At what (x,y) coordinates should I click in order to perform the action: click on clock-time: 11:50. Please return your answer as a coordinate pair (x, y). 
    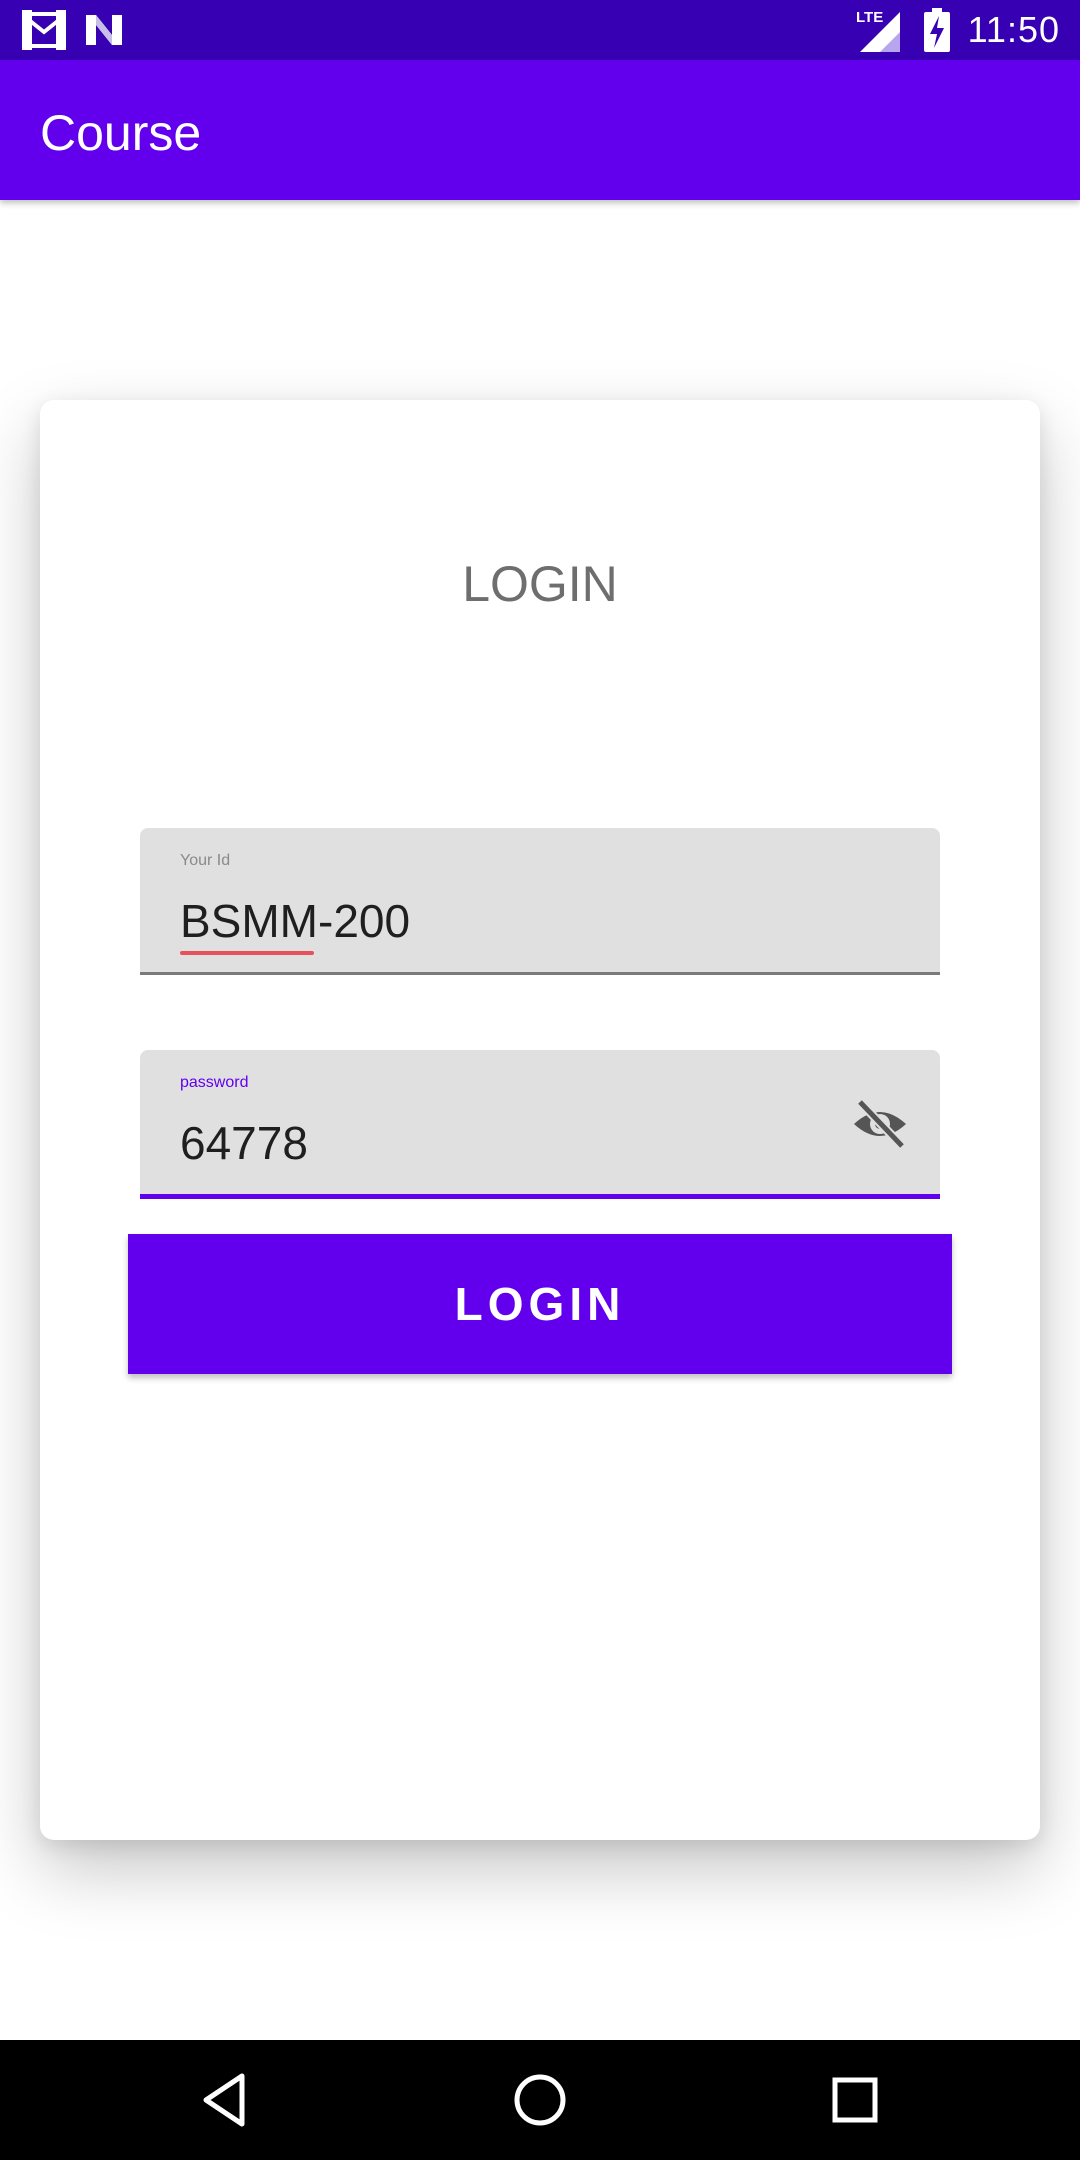
    Looking at the image, I should click on (1013, 29).